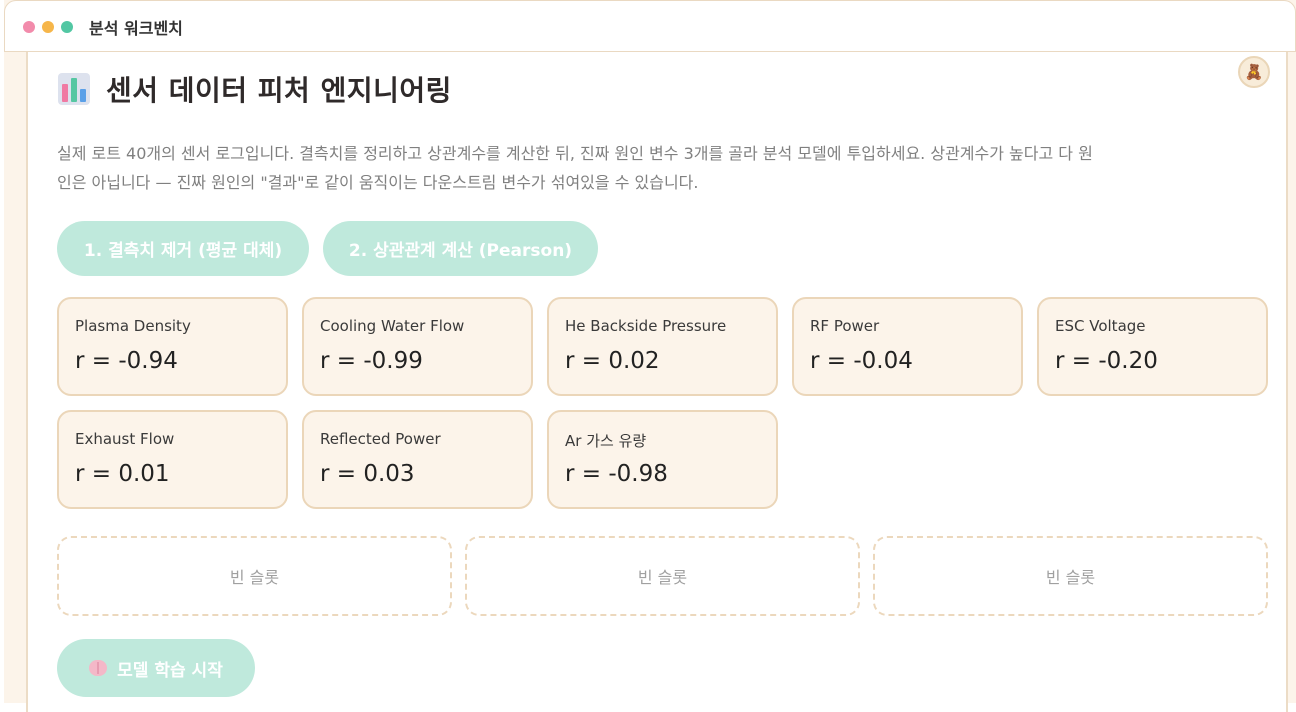 The height and width of the screenshot is (712, 1296). I want to click on impute-missing-button: 1. 결측치 제거 (평균 대체), so click(183, 248).